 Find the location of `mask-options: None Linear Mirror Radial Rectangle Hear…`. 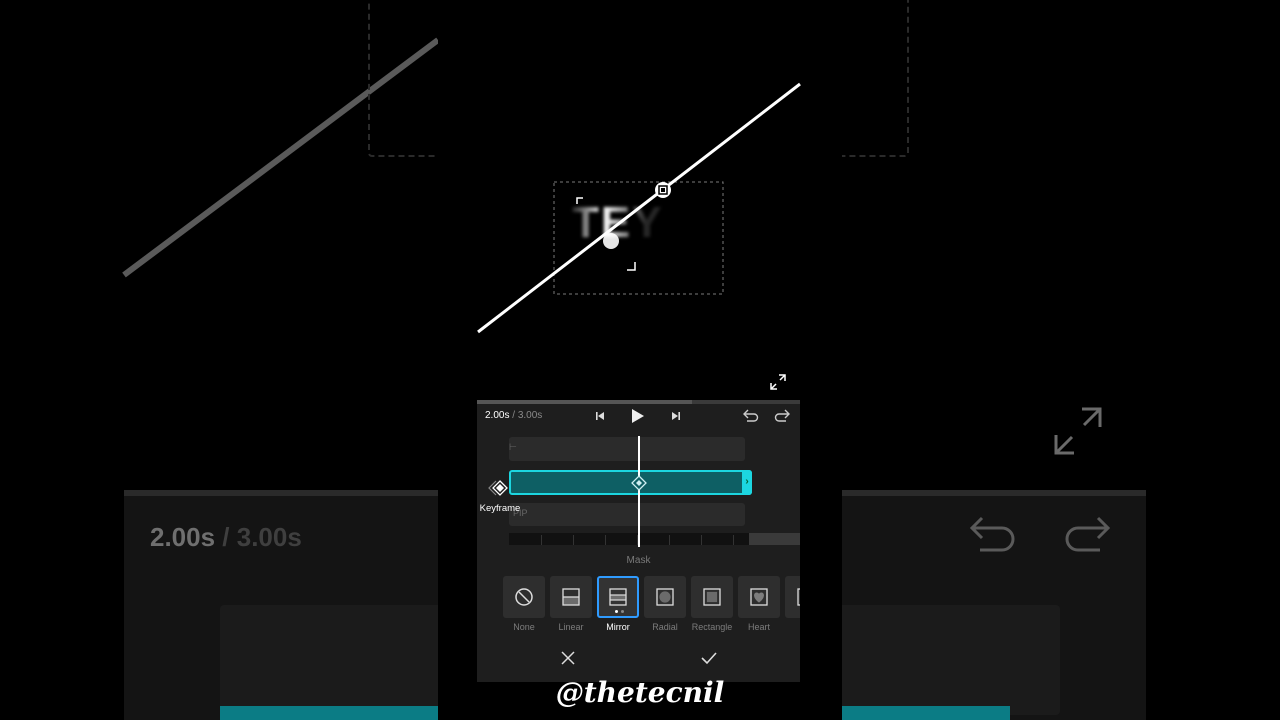

mask-options: None Linear Mirror Radial Rectangle Hear… is located at coordinates (651, 606).